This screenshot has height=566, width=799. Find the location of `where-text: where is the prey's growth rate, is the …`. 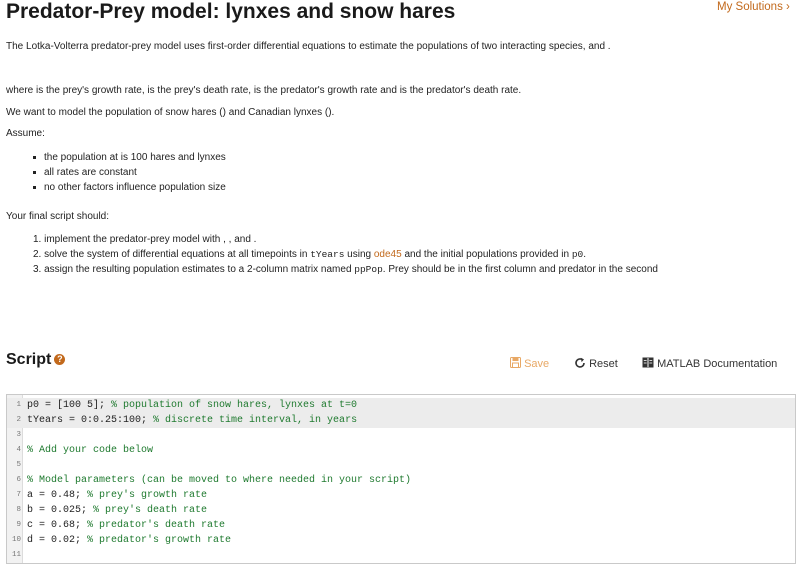

where-text: where is the prey's growth rate, is the … is located at coordinates (264, 90).